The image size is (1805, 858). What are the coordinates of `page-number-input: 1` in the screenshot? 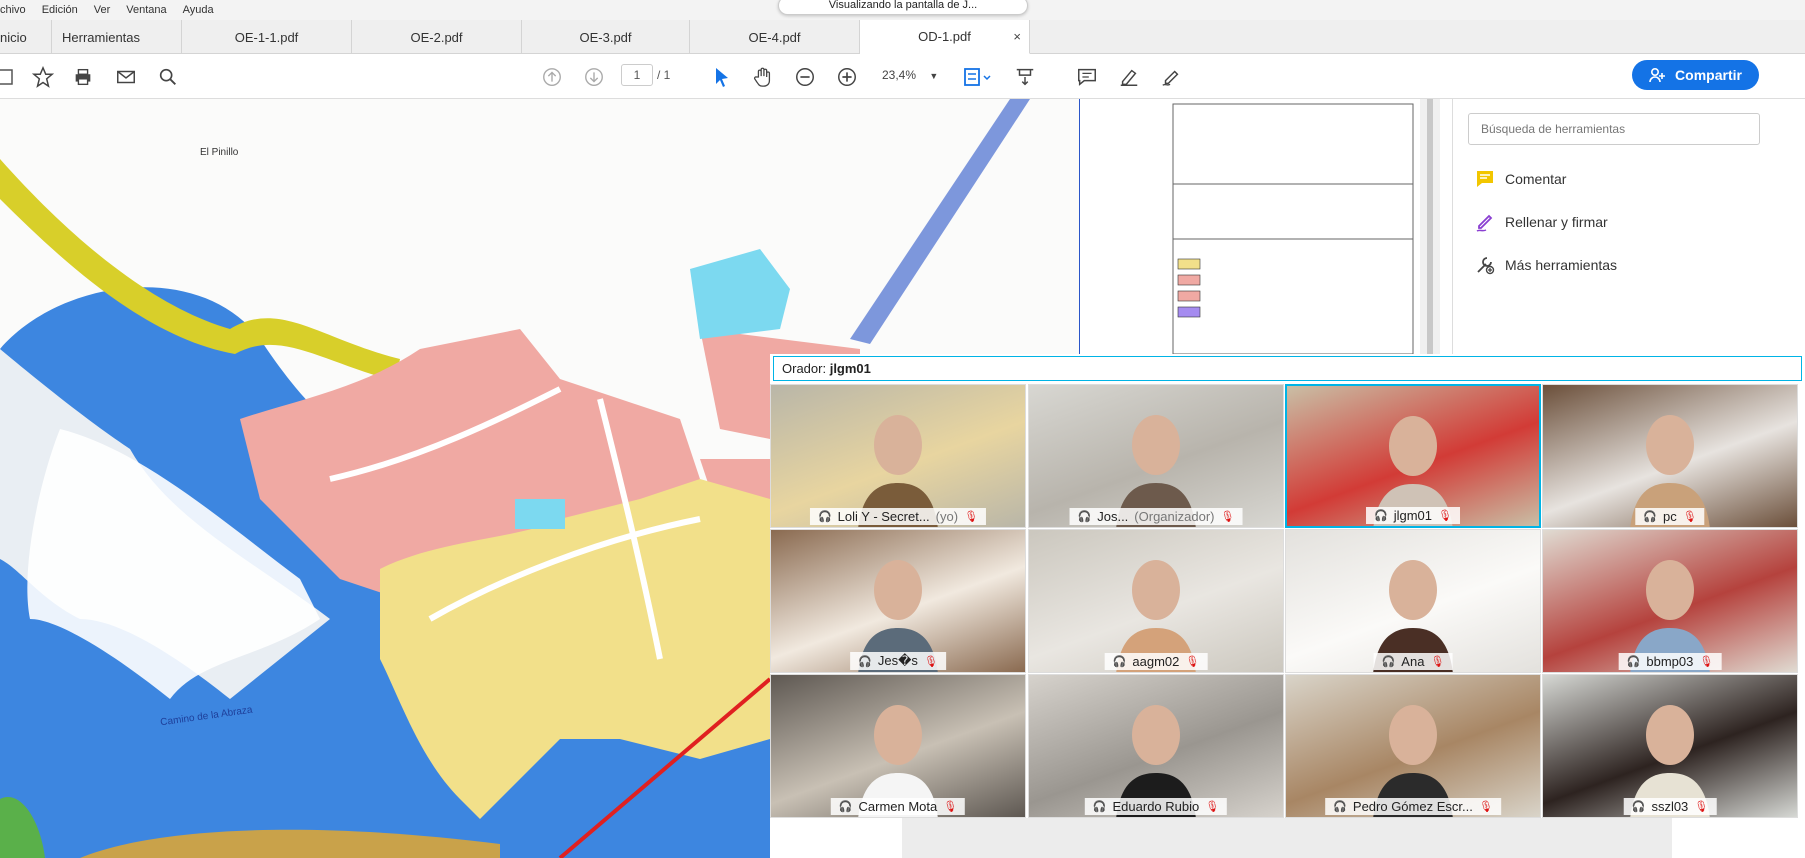 It's located at (637, 75).